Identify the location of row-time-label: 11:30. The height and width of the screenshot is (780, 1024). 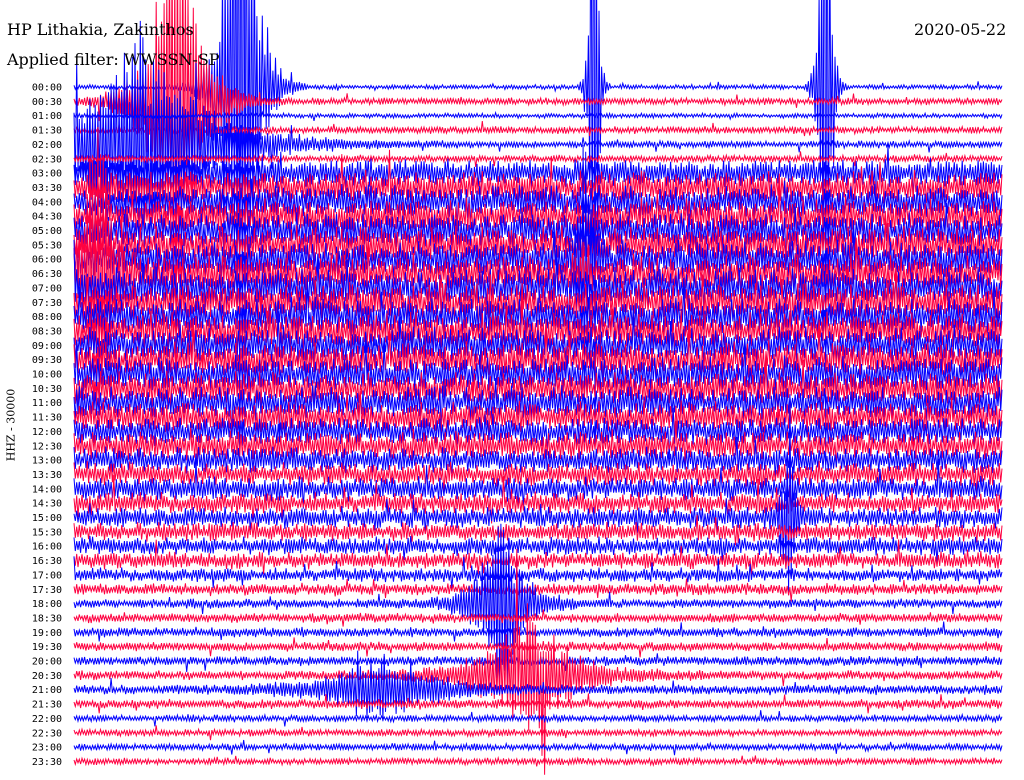
(47, 418).